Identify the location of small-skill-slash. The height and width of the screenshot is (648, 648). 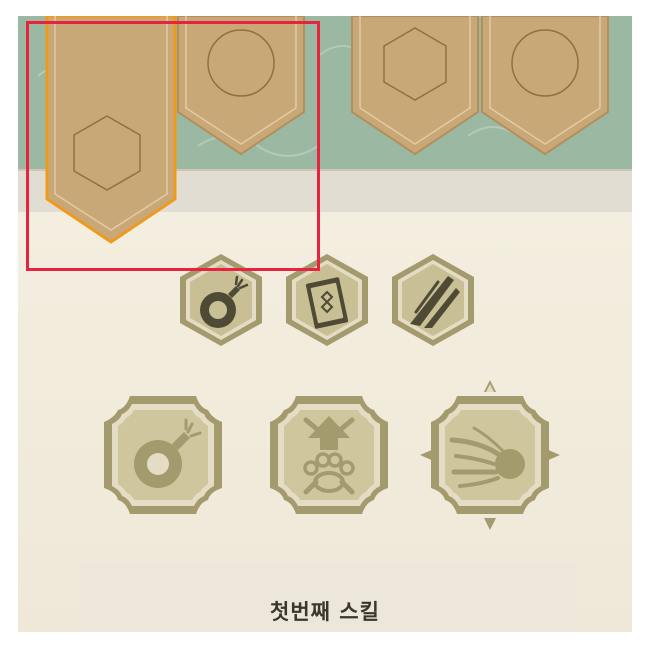
(433, 300).